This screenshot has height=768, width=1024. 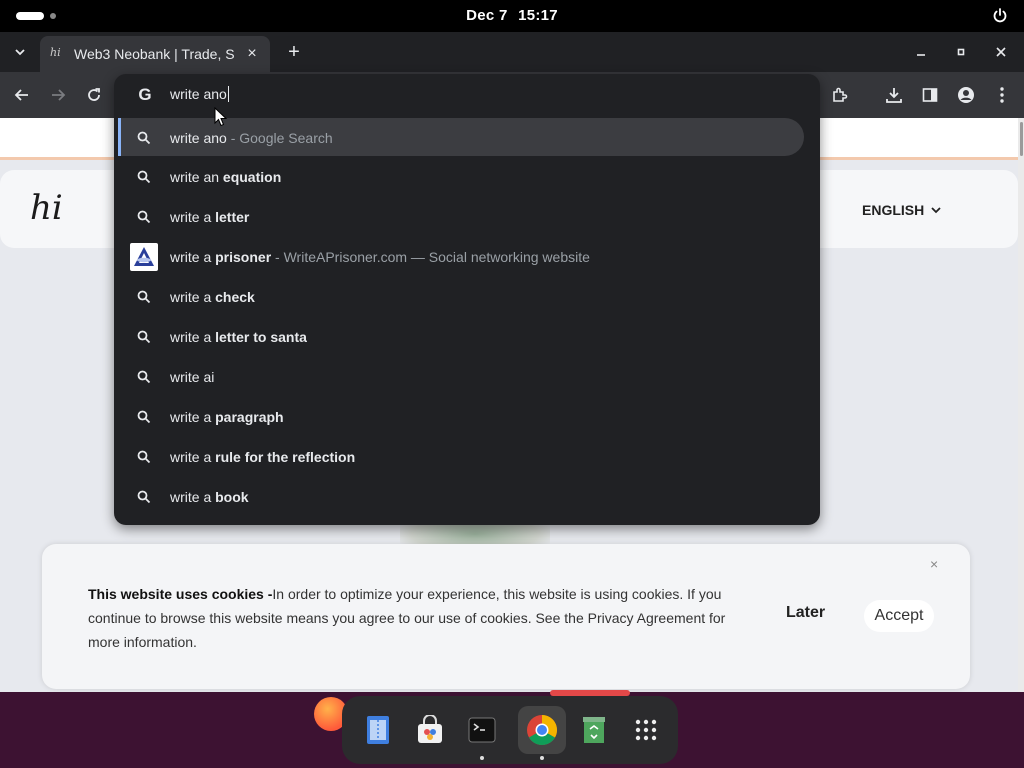 I want to click on tab-web3-neobank: hi Web3 Neobank | Trade, S ×, so click(x=155, y=54).